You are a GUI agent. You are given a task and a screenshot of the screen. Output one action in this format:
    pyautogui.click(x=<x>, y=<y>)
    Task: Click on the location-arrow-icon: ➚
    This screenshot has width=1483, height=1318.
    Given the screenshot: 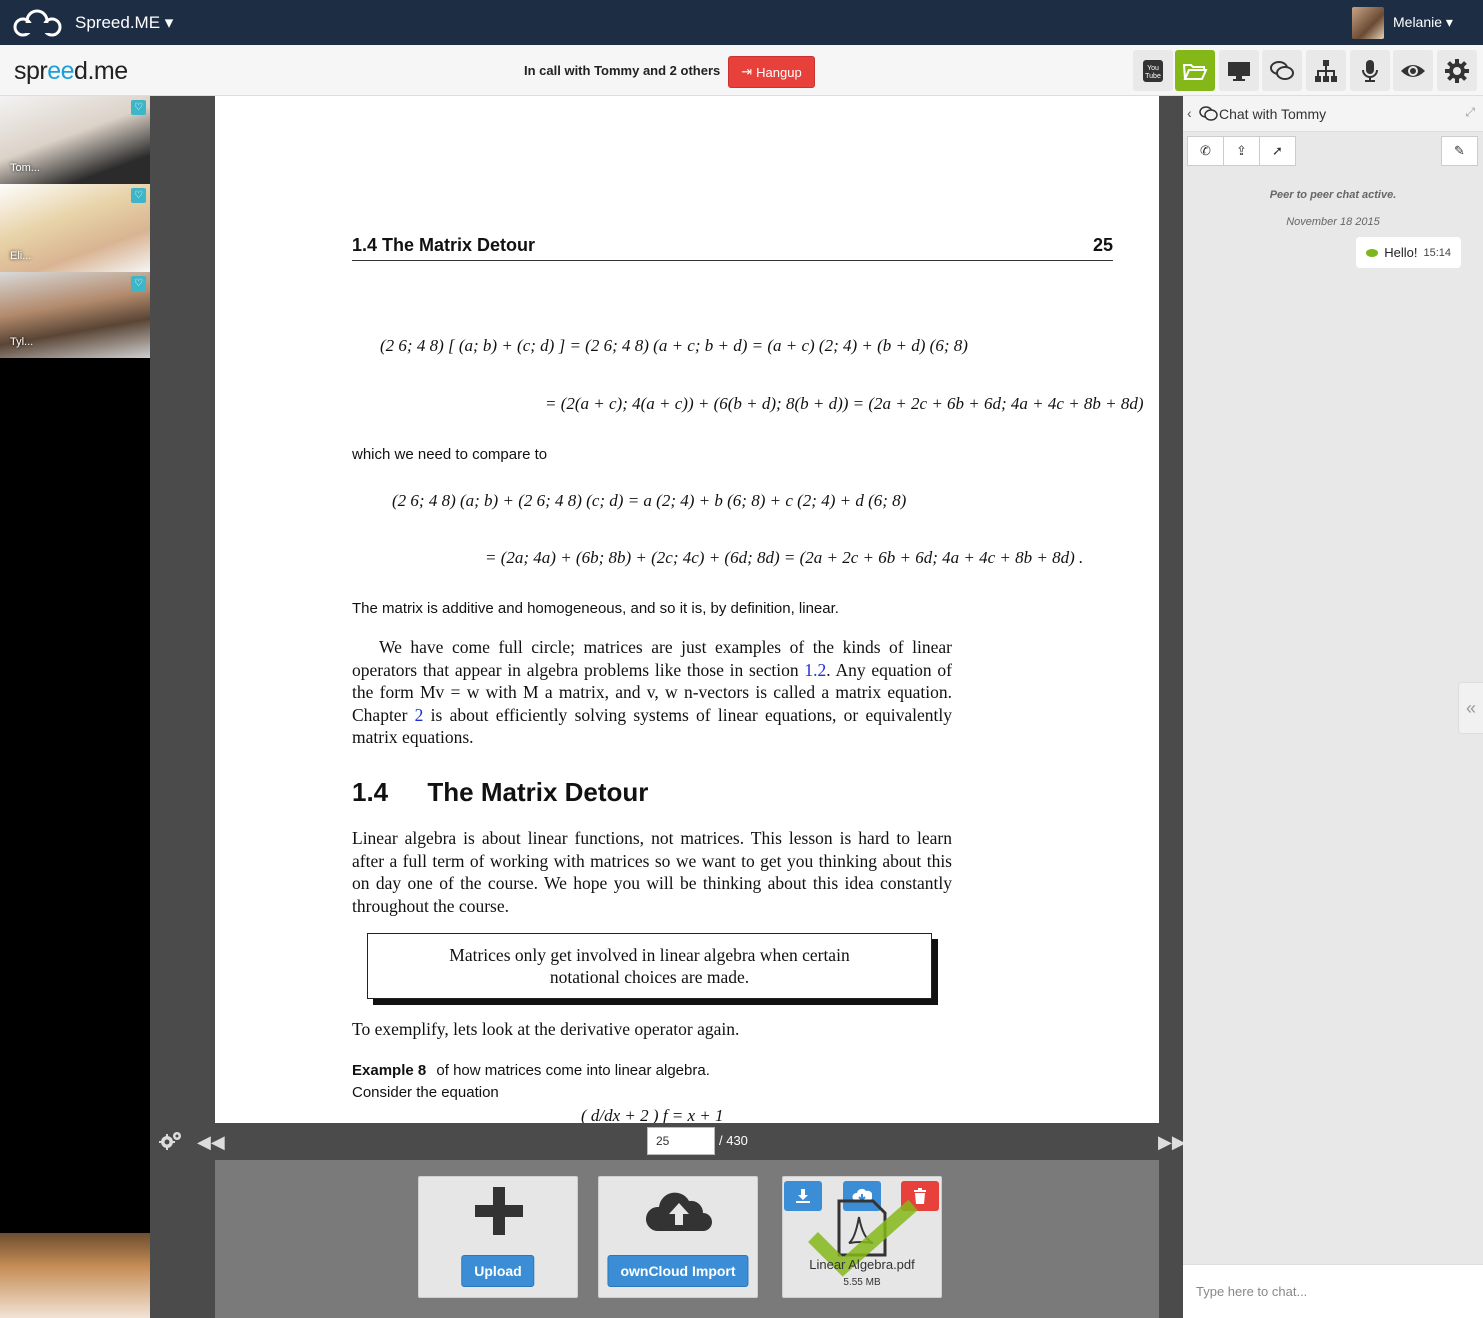 What is the action you would take?
    pyautogui.click(x=1277, y=150)
    